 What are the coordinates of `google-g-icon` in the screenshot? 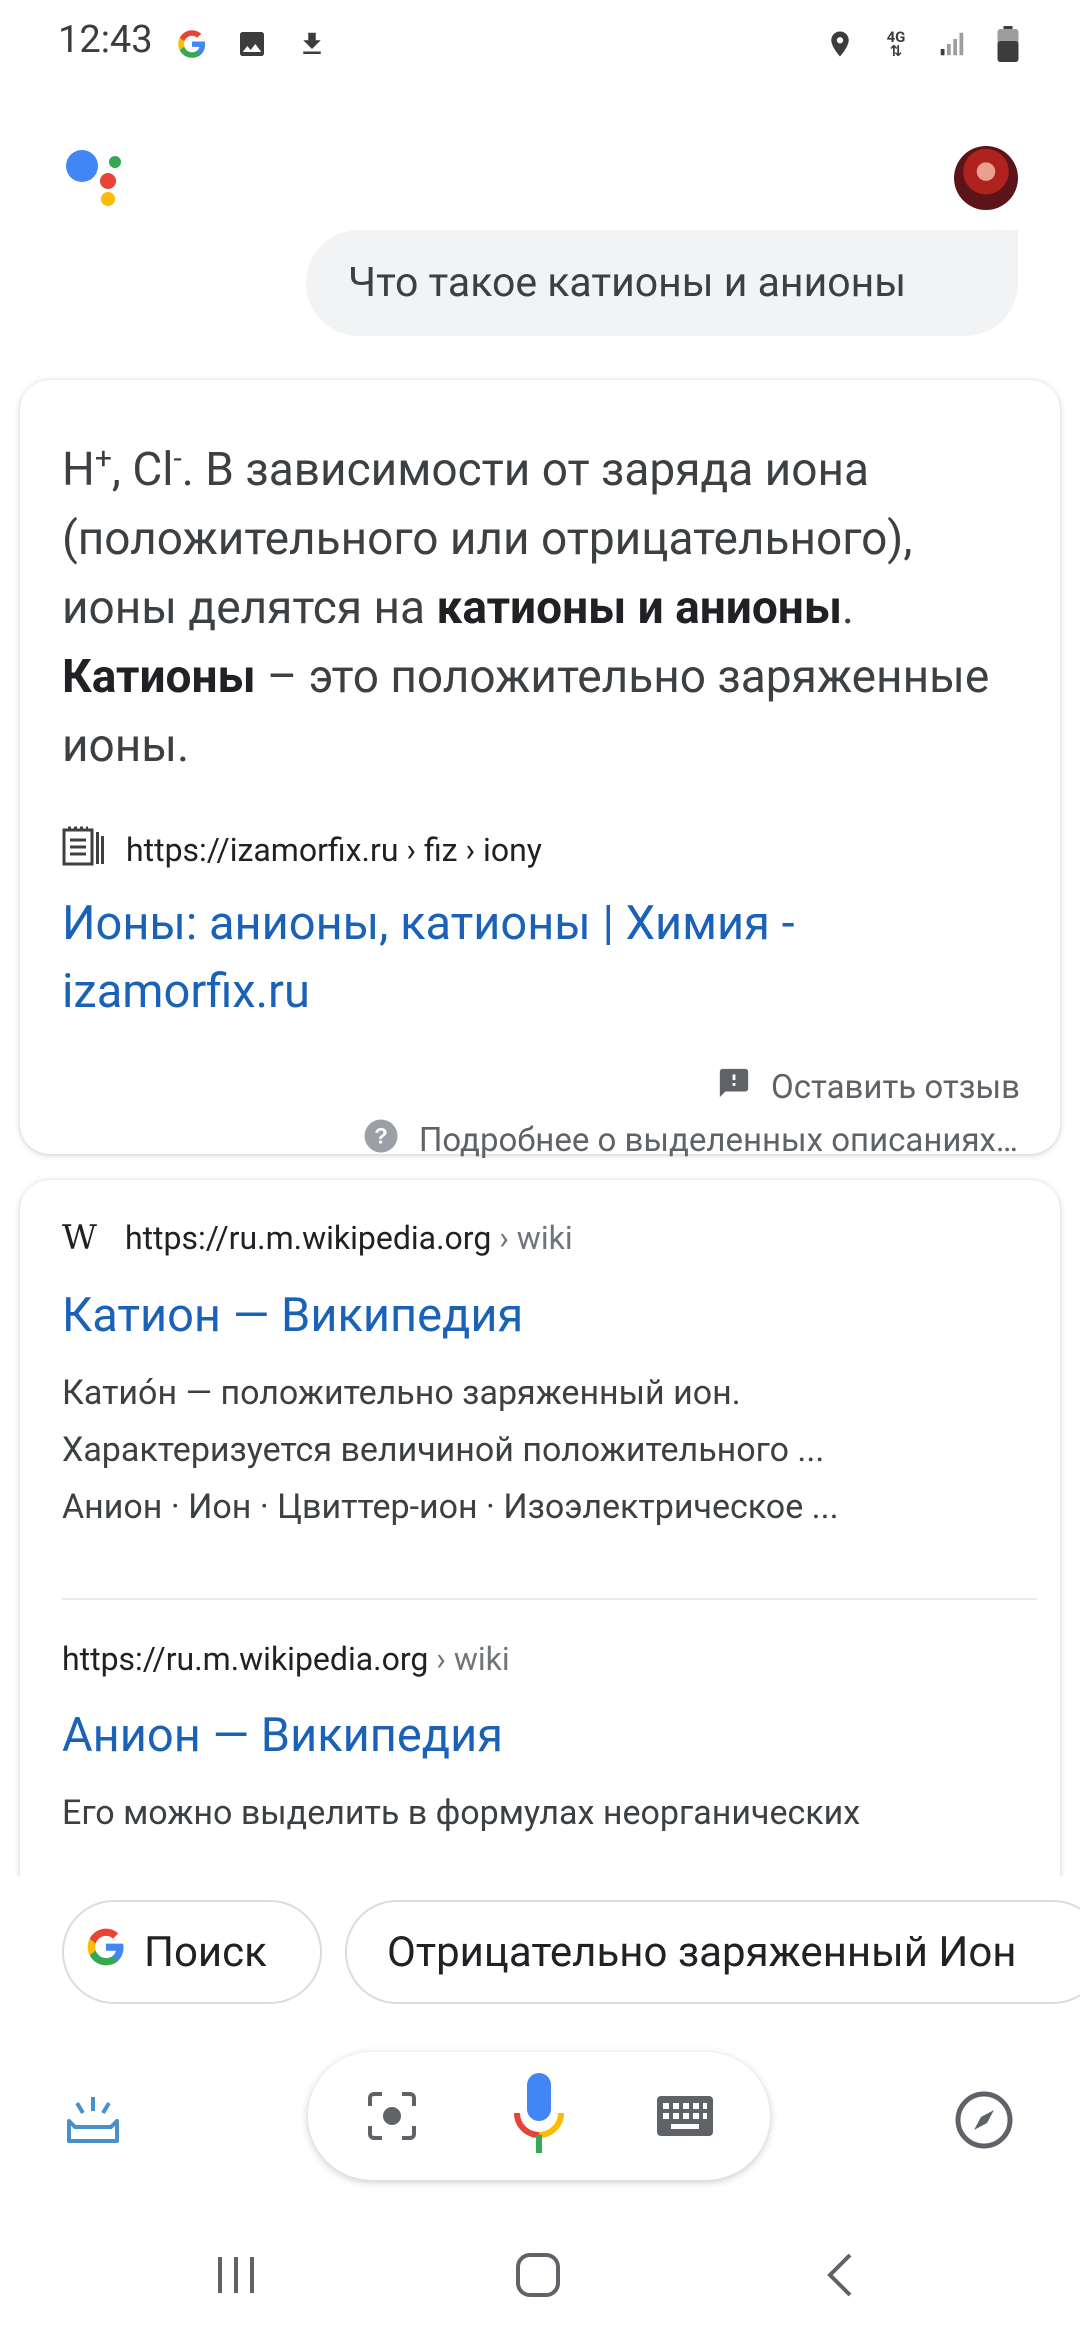 It's located at (106, 1952).